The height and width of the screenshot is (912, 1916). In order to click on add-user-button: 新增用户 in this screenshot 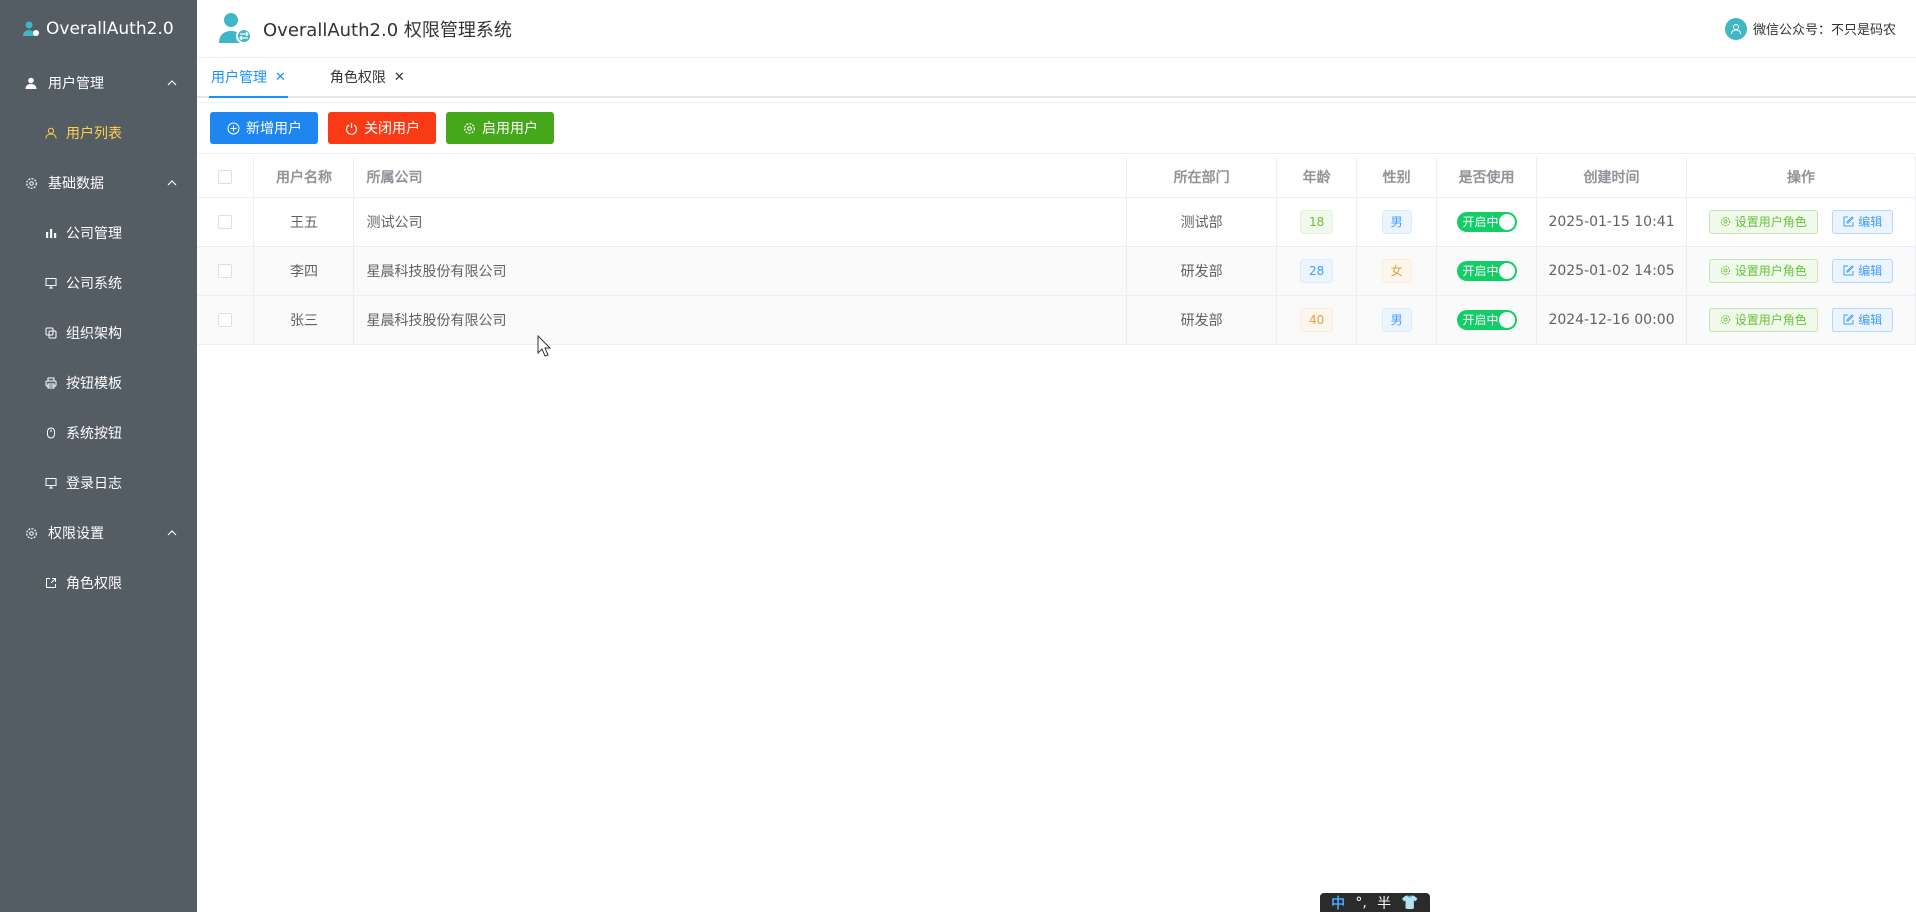, I will do `click(264, 128)`.